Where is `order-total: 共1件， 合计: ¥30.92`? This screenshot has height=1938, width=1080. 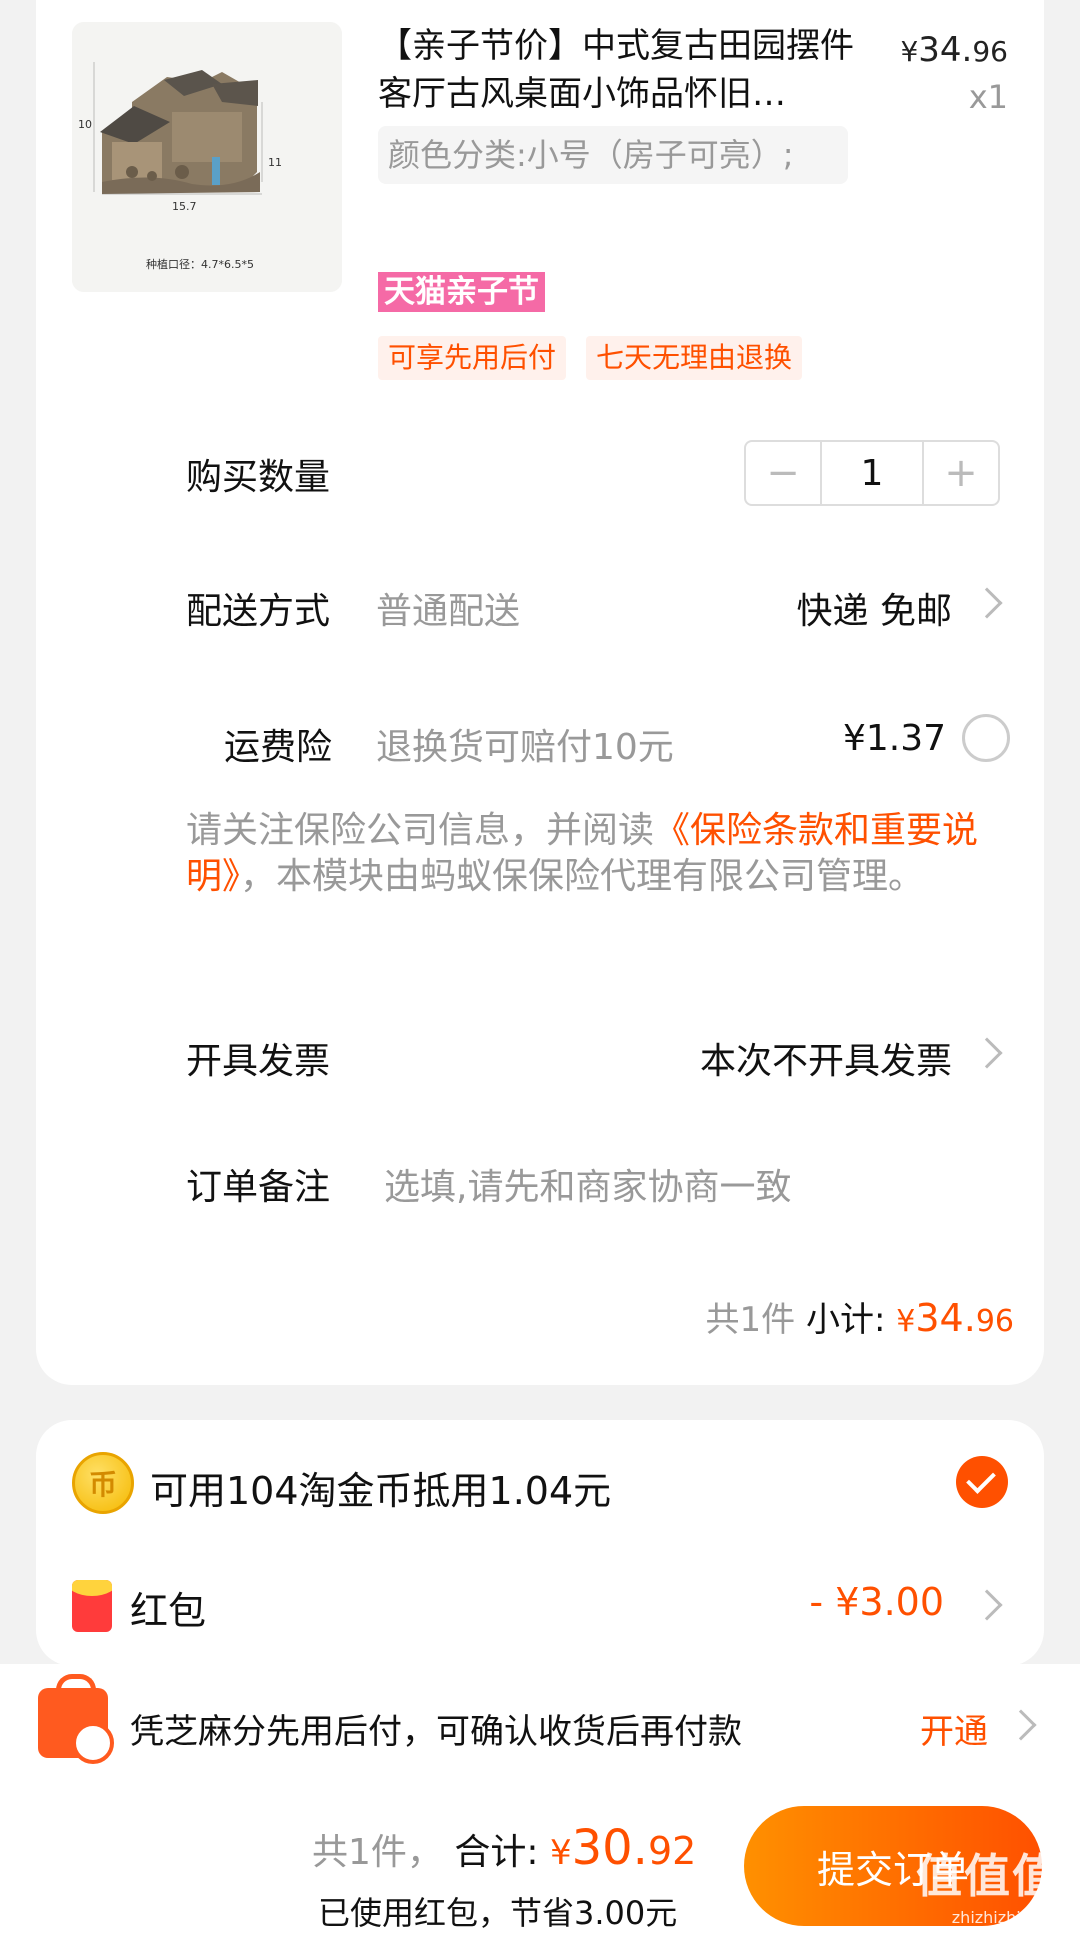
order-total: 共1件， 合计: ¥30.92 is located at coordinates (504, 1848).